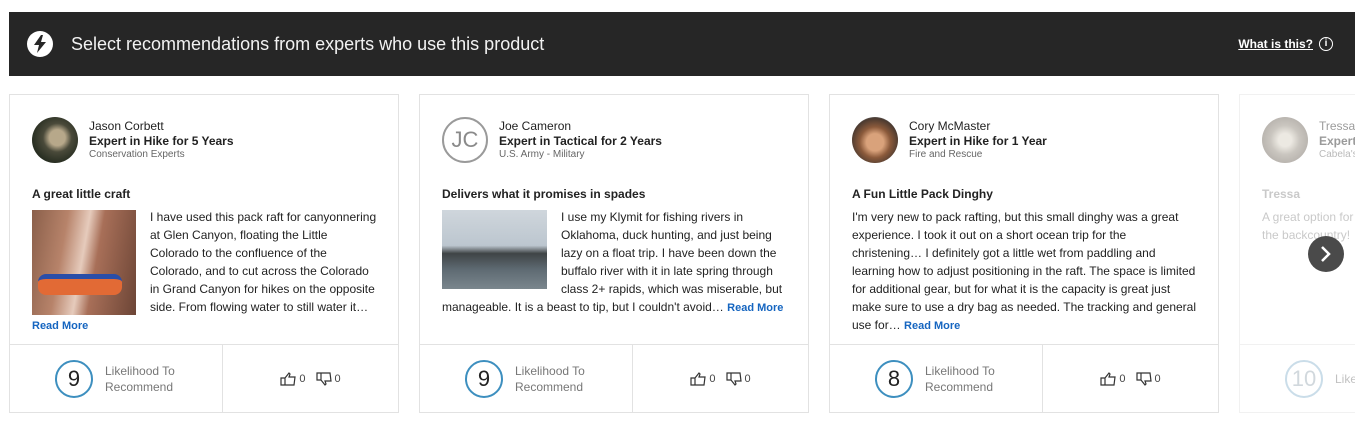 The image size is (1364, 425). What do you see at coordinates (1337, 140) in the screenshot?
I see `expert-years: Expert` at bounding box center [1337, 140].